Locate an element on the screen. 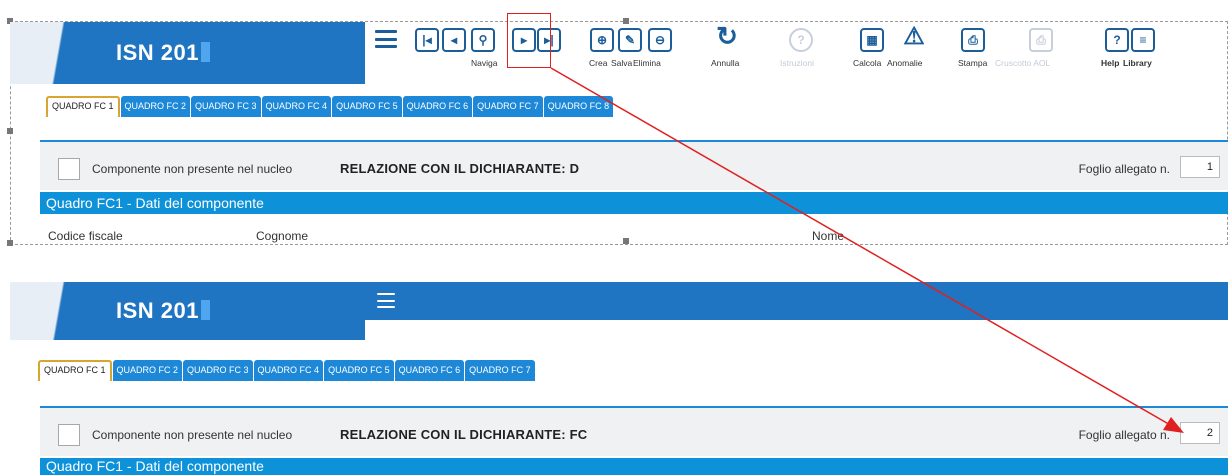 Image resolution: width=1228 pixels, height=475 pixels. help-book-icon: ? is located at coordinates (1117, 40).